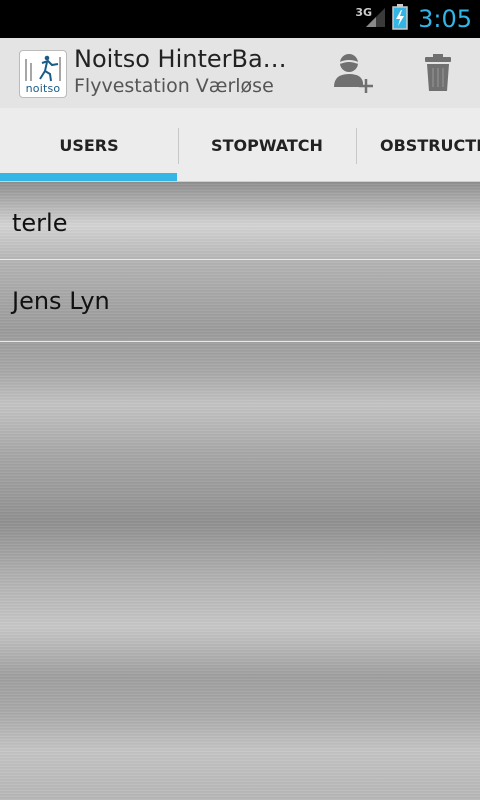 This screenshot has width=480, height=800. Describe the element at coordinates (174, 86) in the screenshot. I see `app-subtitle: Flyvestation Værløse` at that location.